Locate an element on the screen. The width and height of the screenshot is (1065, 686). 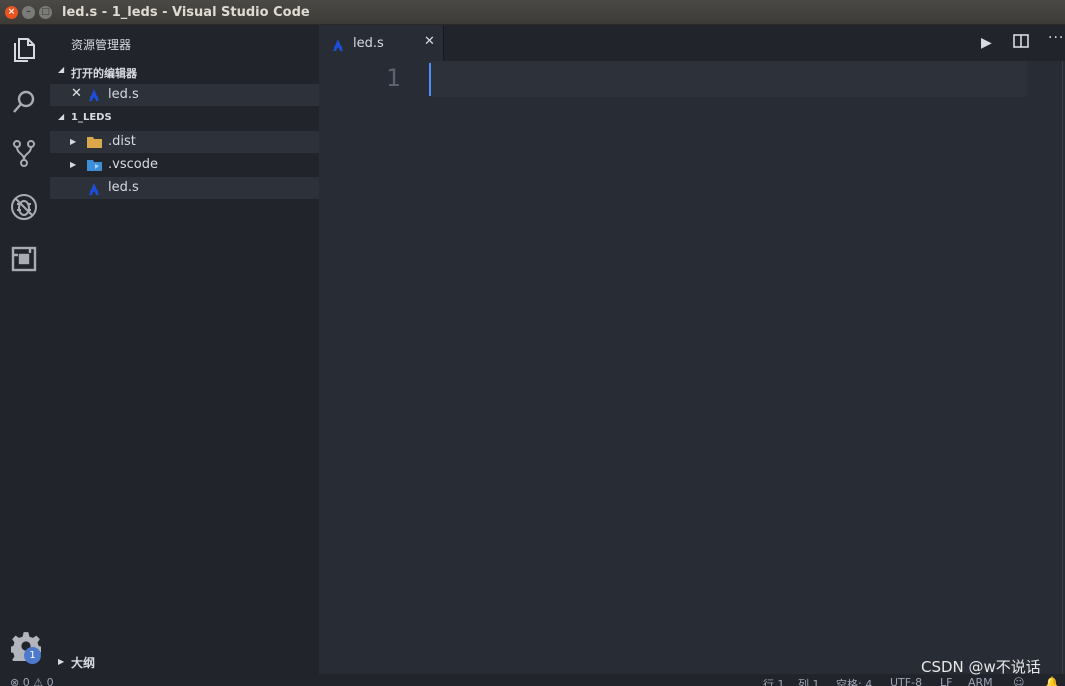
overview-ruler is located at coordinates (1062, 367).